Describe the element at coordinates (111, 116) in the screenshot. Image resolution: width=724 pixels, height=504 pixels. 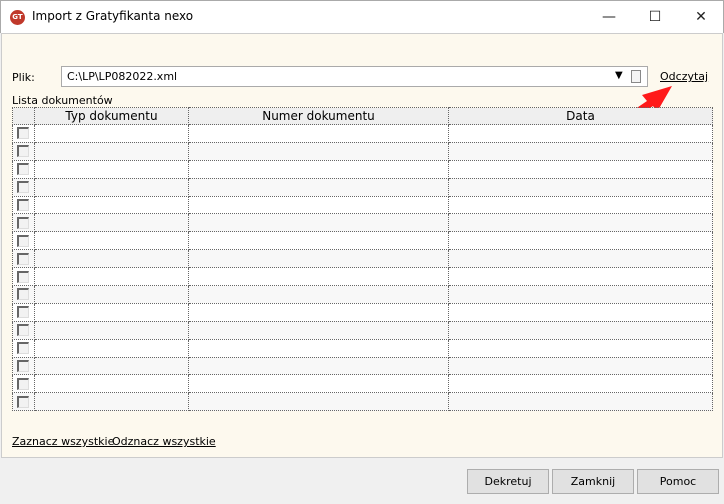
I see `column-header-type: Typ dokumentu` at that location.